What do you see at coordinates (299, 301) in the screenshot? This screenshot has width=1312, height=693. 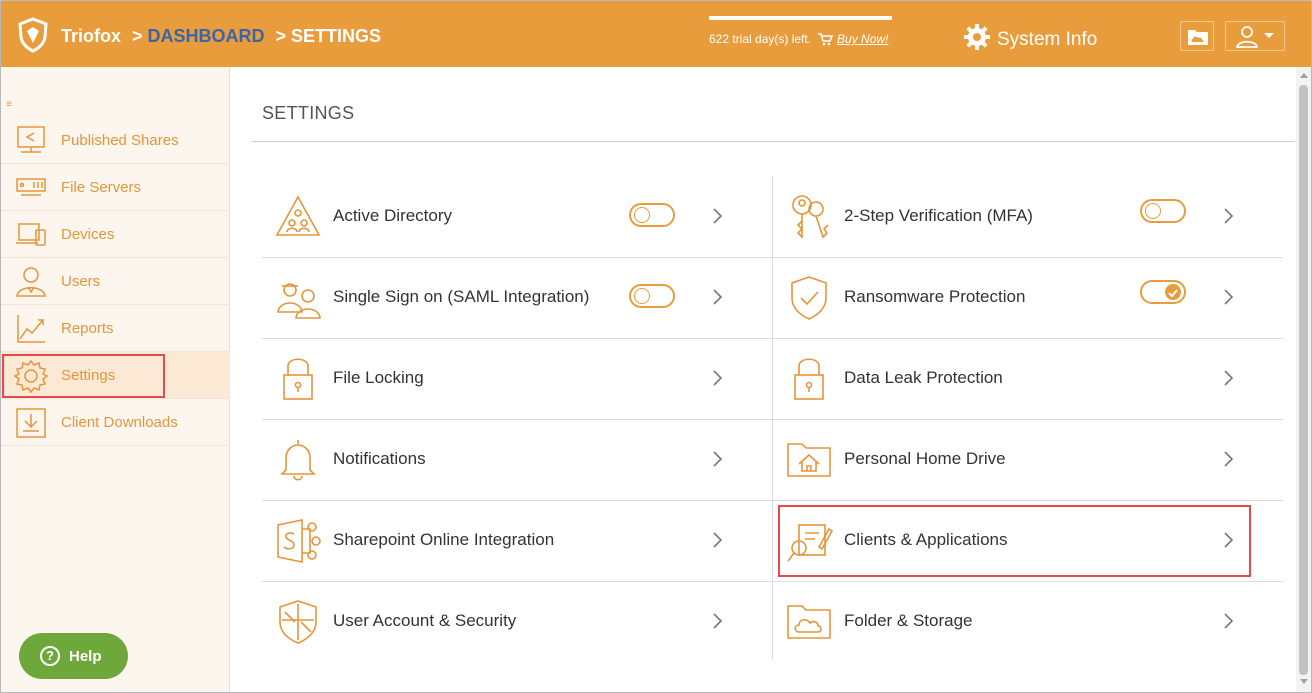 I see `sso-icon` at bounding box center [299, 301].